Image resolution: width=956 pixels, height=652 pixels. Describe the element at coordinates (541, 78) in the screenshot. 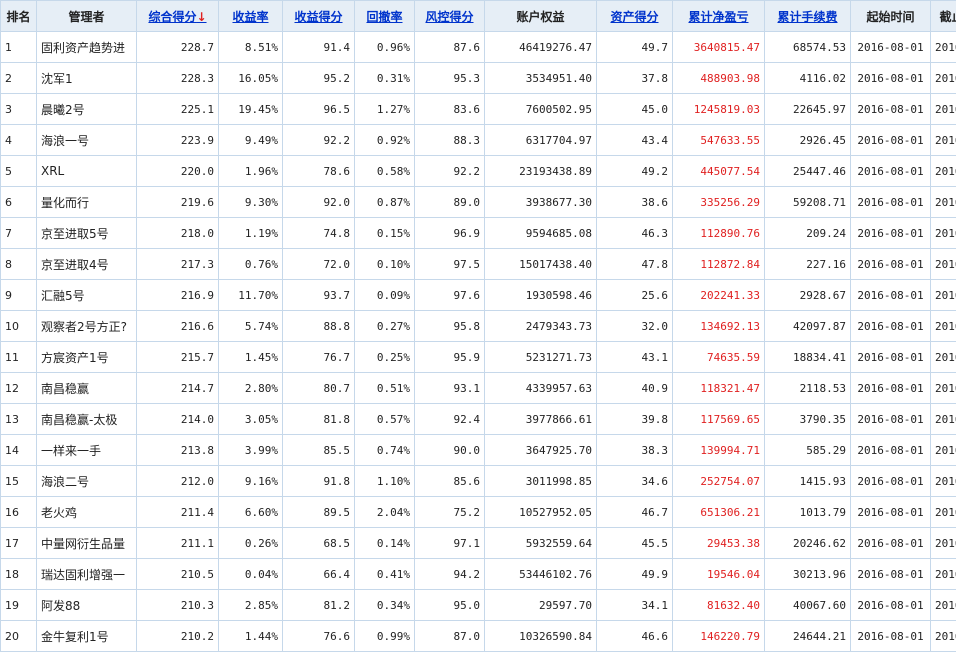

I see `cell-equity: 3534951.40` at that location.